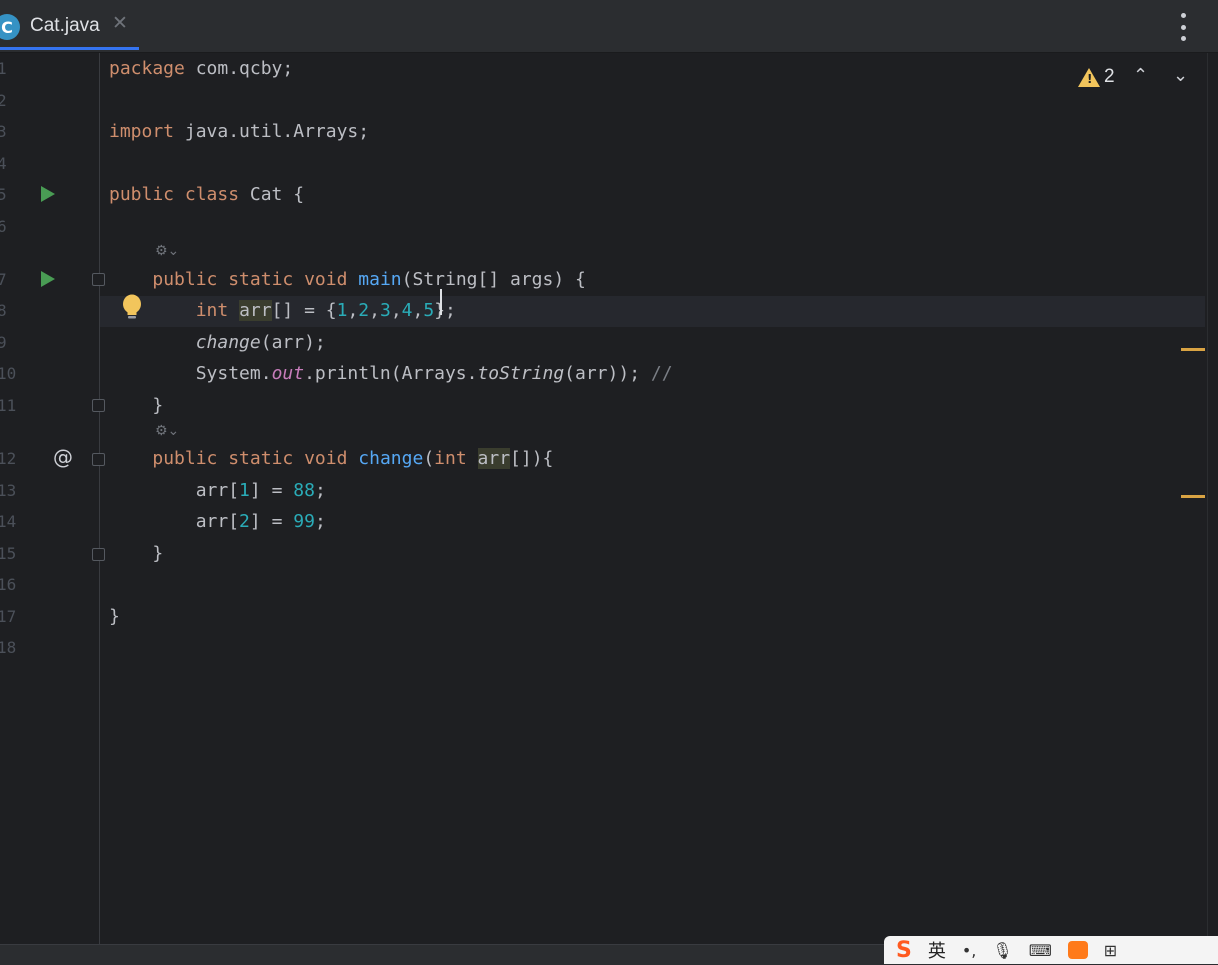 The width and height of the screenshot is (1218, 965). What do you see at coordinates (1183, 27) in the screenshot?
I see `more-vertical-icon` at bounding box center [1183, 27].